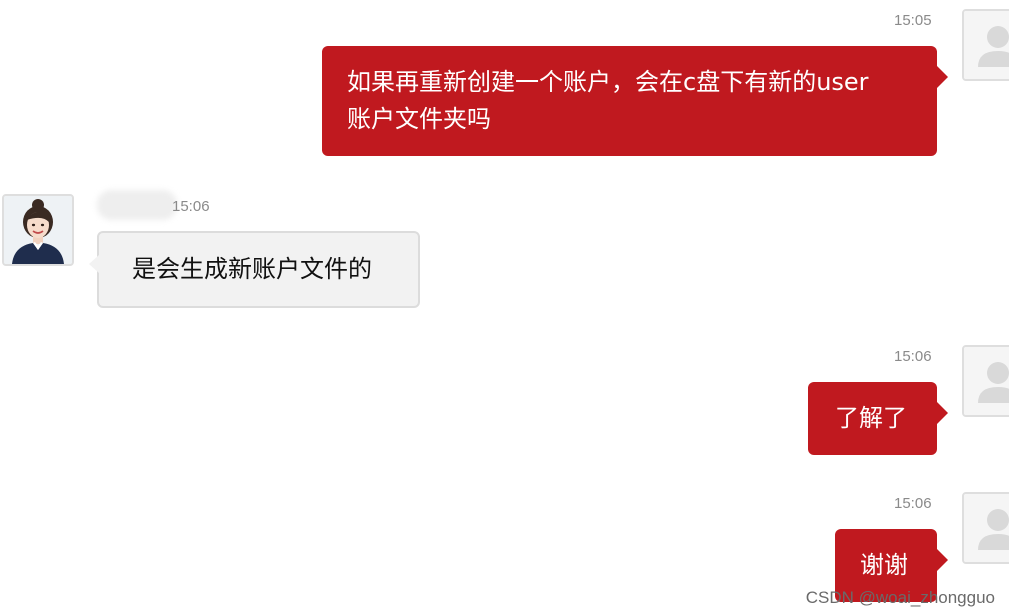 The image size is (1009, 616). I want to click on message-text: 了解了, so click(871, 418).